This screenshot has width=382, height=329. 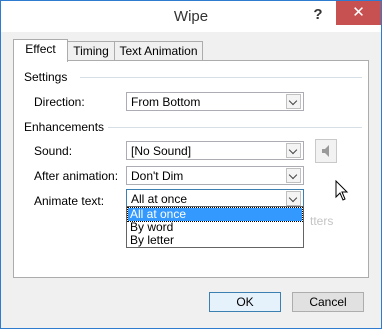 What do you see at coordinates (166, 102) in the screenshot?
I see `direction-value: From Bottom` at bounding box center [166, 102].